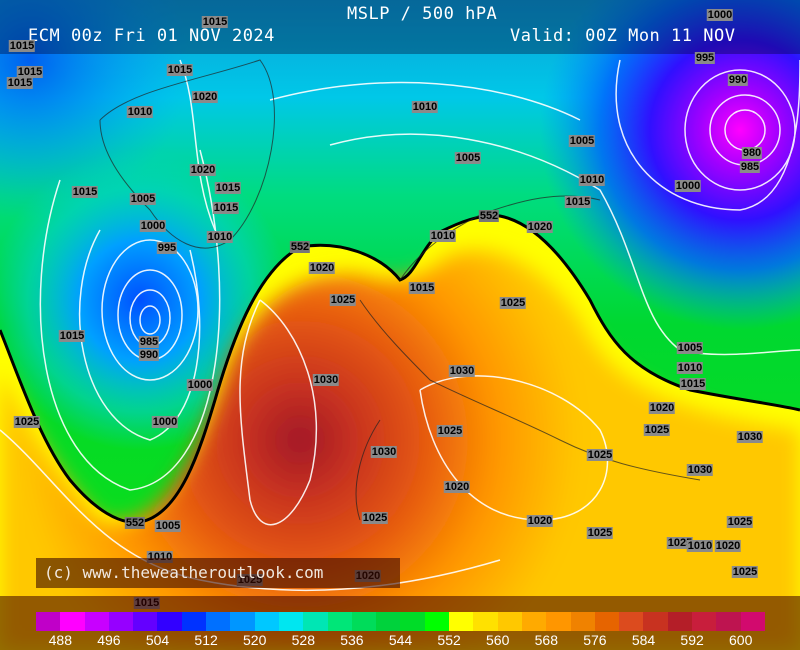  What do you see at coordinates (303, 640) in the screenshot?
I see `colorbar-label: 528` at bounding box center [303, 640].